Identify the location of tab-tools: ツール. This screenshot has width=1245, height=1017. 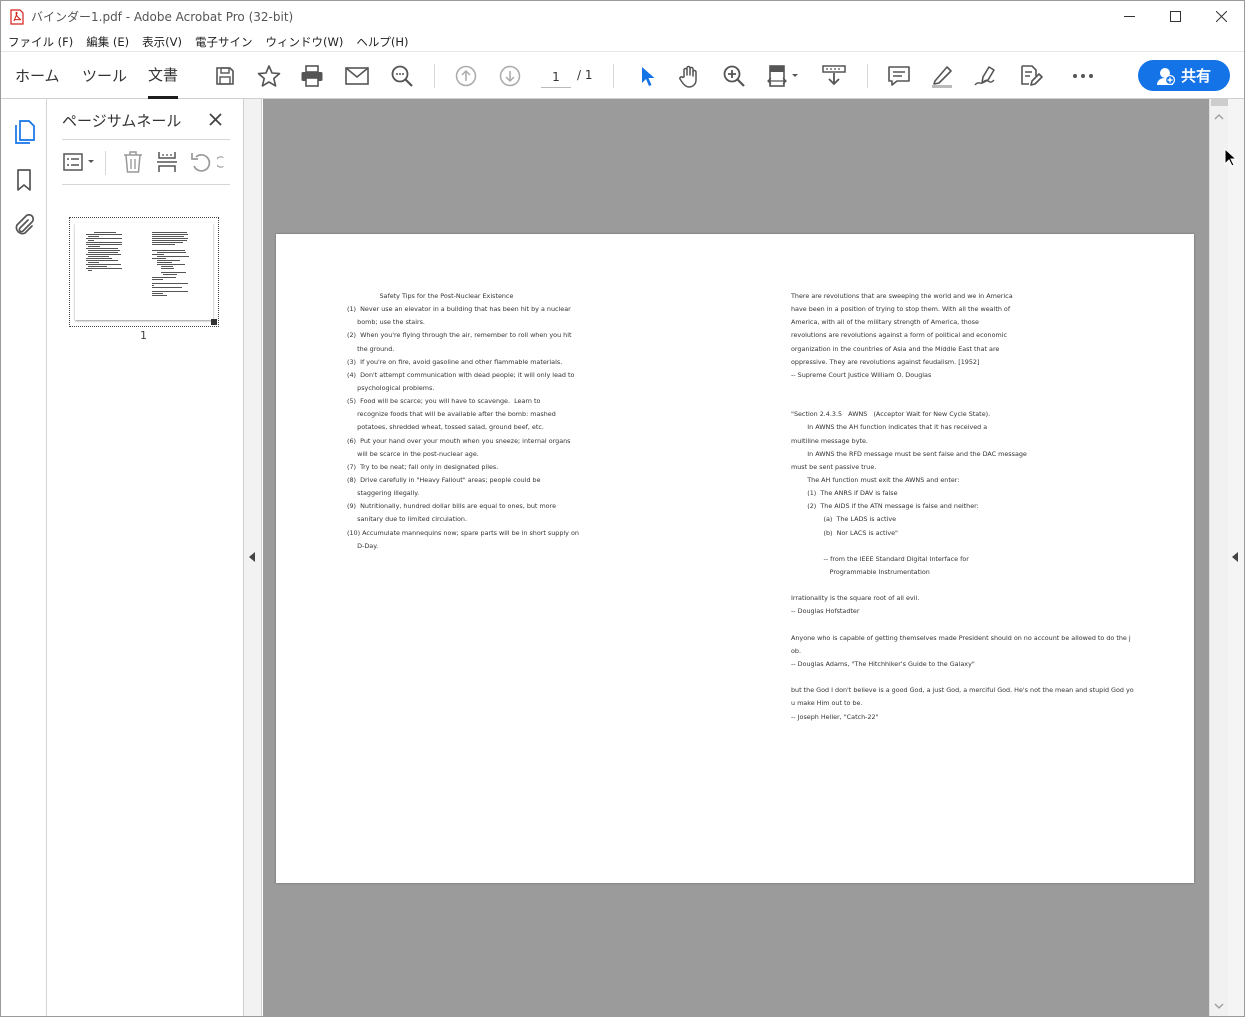
(104, 75).